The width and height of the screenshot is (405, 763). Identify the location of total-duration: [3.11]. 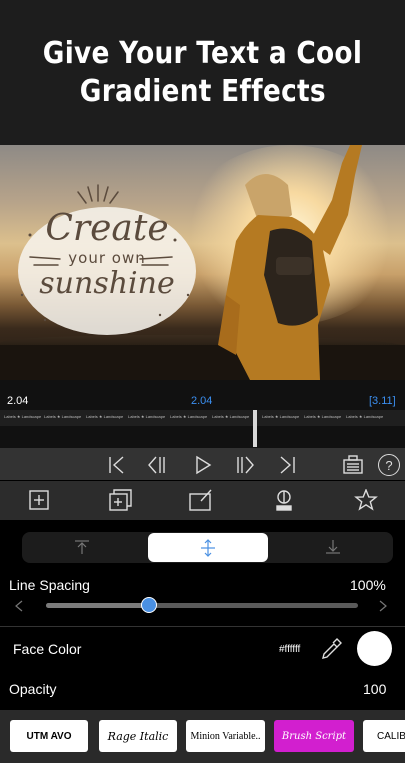
(382, 401).